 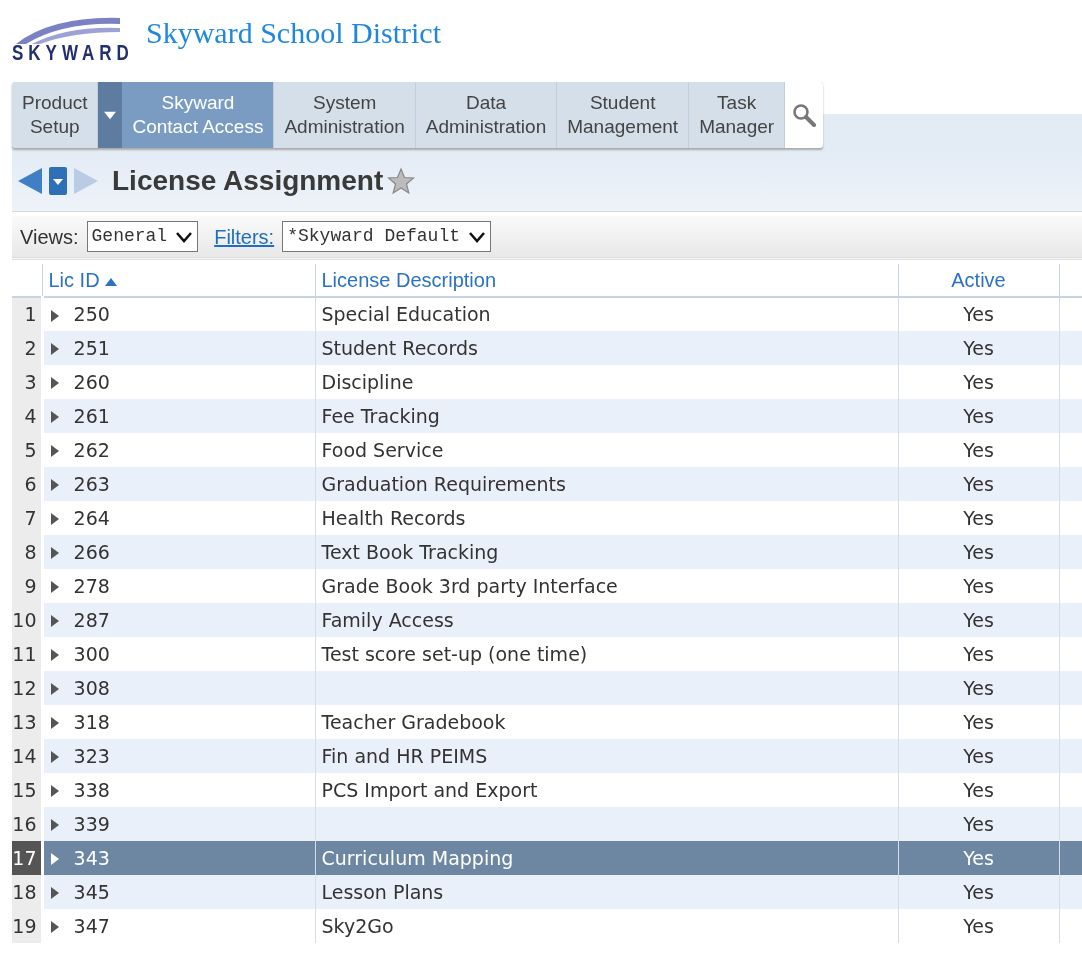 I want to click on table-cell: Sky2Go, so click(x=357, y=925).